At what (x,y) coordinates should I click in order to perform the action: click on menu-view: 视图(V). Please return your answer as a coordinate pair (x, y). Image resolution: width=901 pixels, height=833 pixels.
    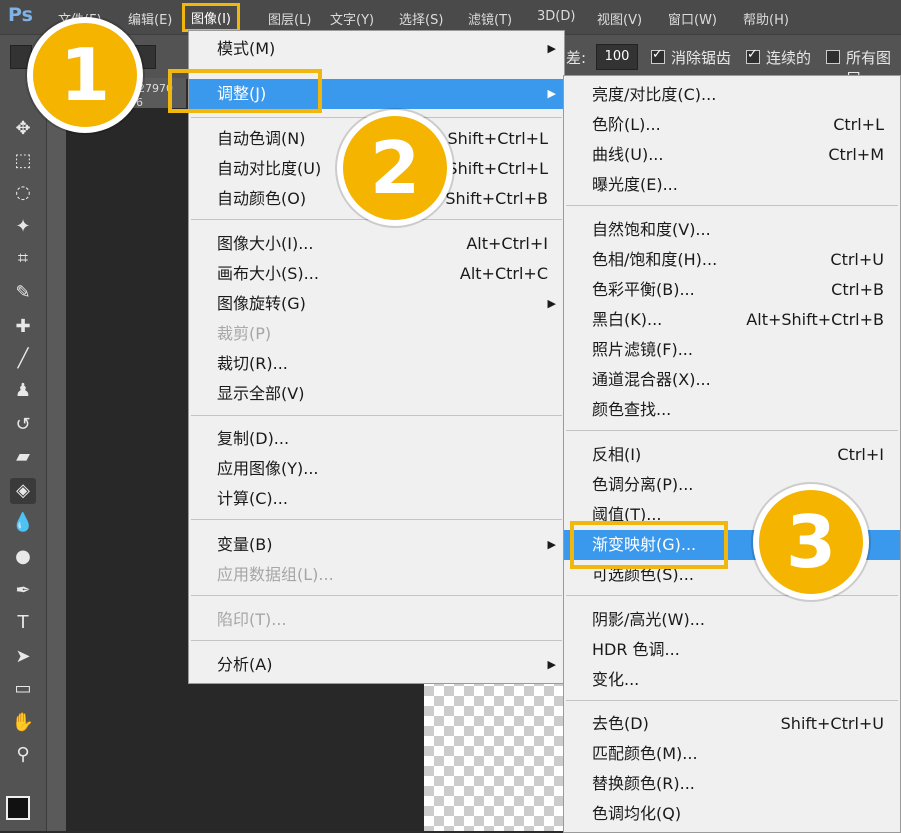
    Looking at the image, I should click on (619, 18).